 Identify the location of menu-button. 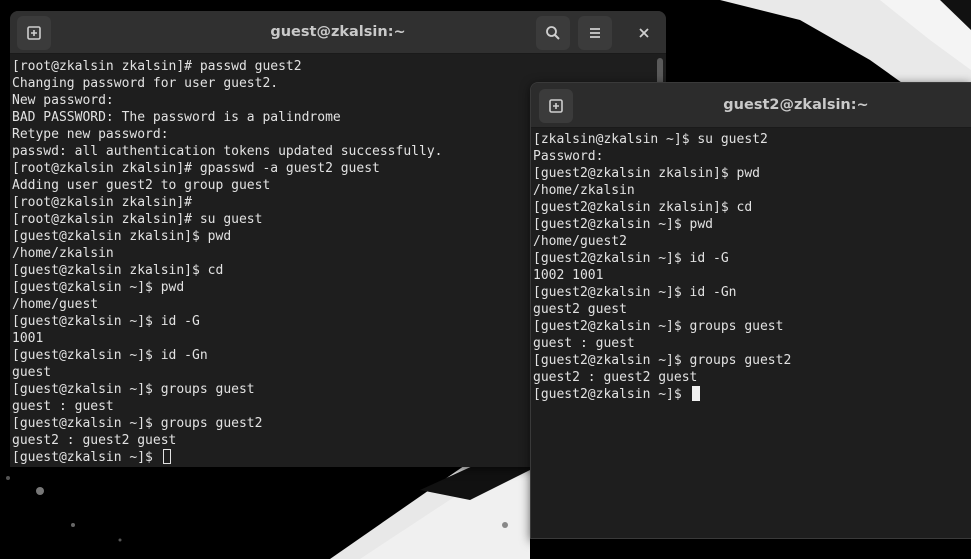
(595, 33).